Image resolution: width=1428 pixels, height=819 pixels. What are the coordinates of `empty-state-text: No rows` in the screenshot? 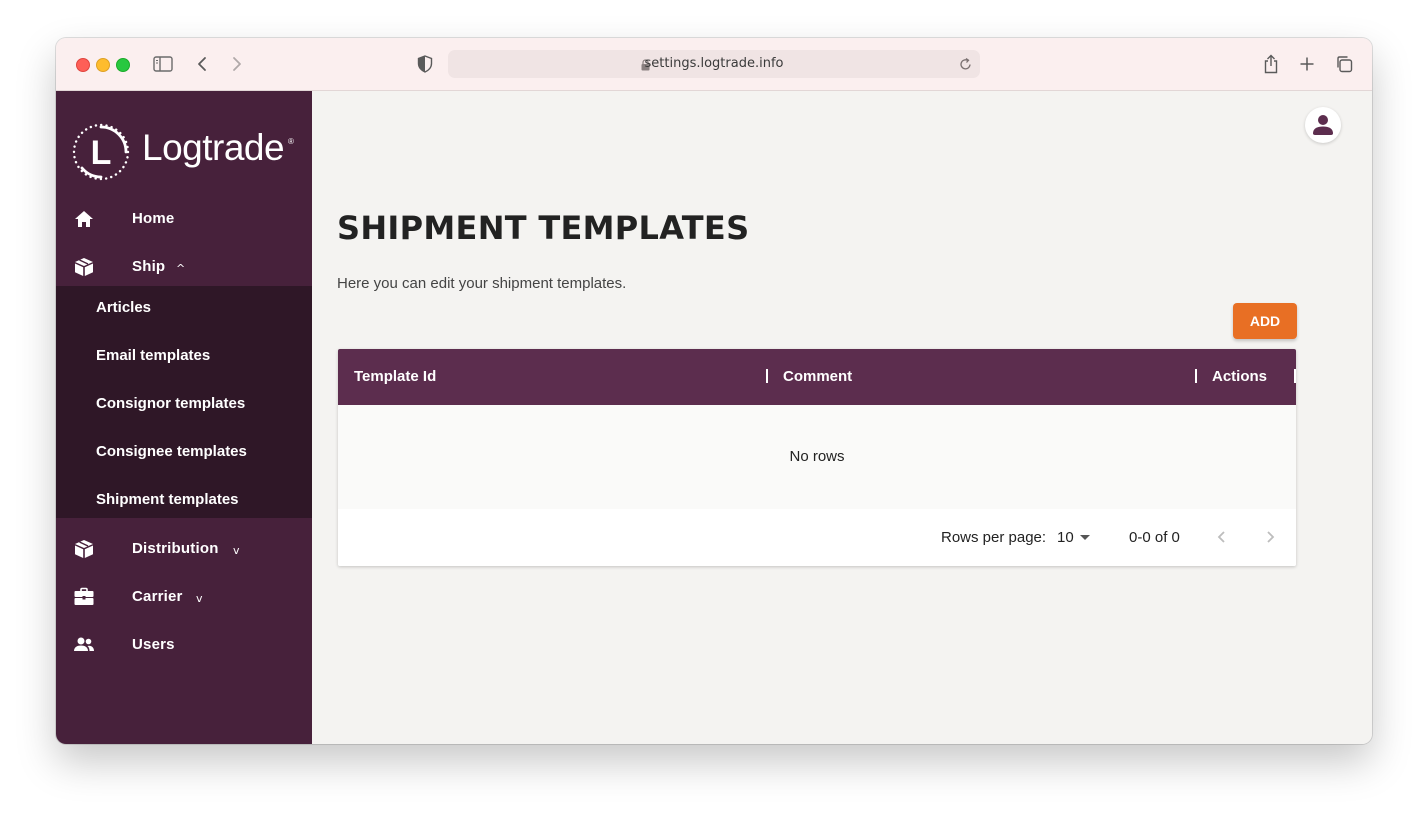 It's located at (817, 456).